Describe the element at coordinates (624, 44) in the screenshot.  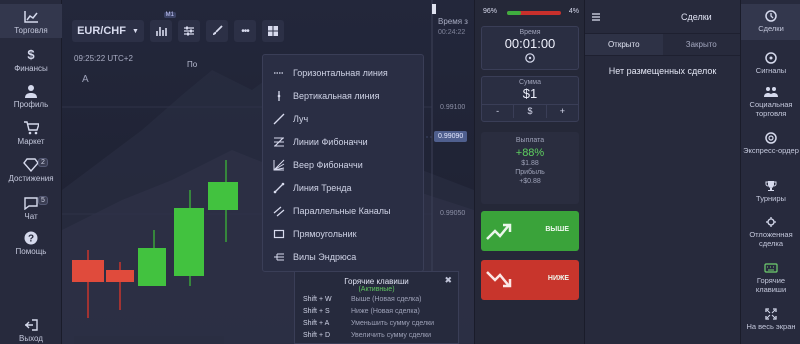
I see `tab-open: Открыто` at that location.